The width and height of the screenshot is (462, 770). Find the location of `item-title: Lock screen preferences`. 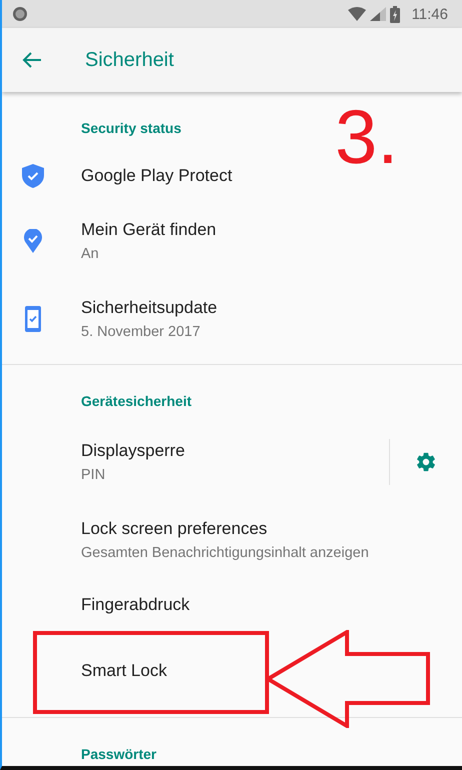

item-title: Lock screen preferences is located at coordinates (174, 529).